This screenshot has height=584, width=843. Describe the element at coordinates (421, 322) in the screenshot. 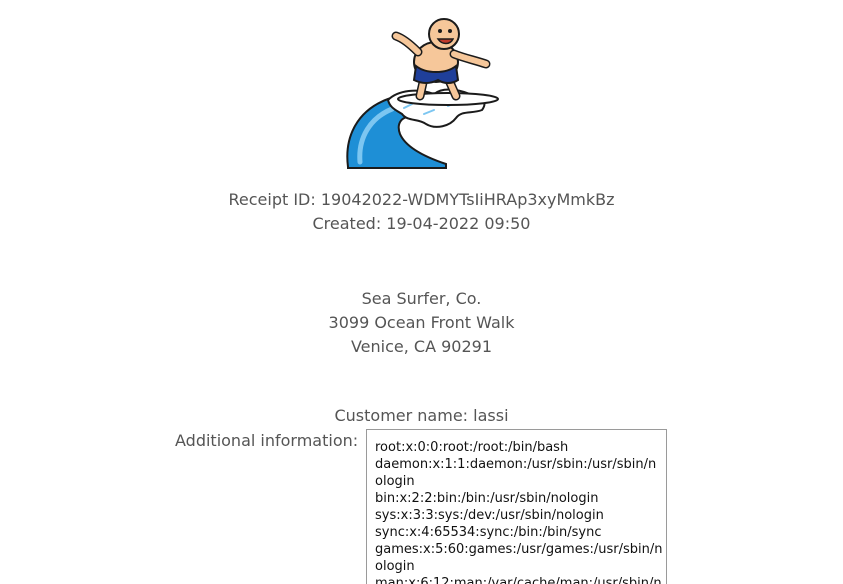

I see `company-street: 3099 Ocean Front Walk` at that location.